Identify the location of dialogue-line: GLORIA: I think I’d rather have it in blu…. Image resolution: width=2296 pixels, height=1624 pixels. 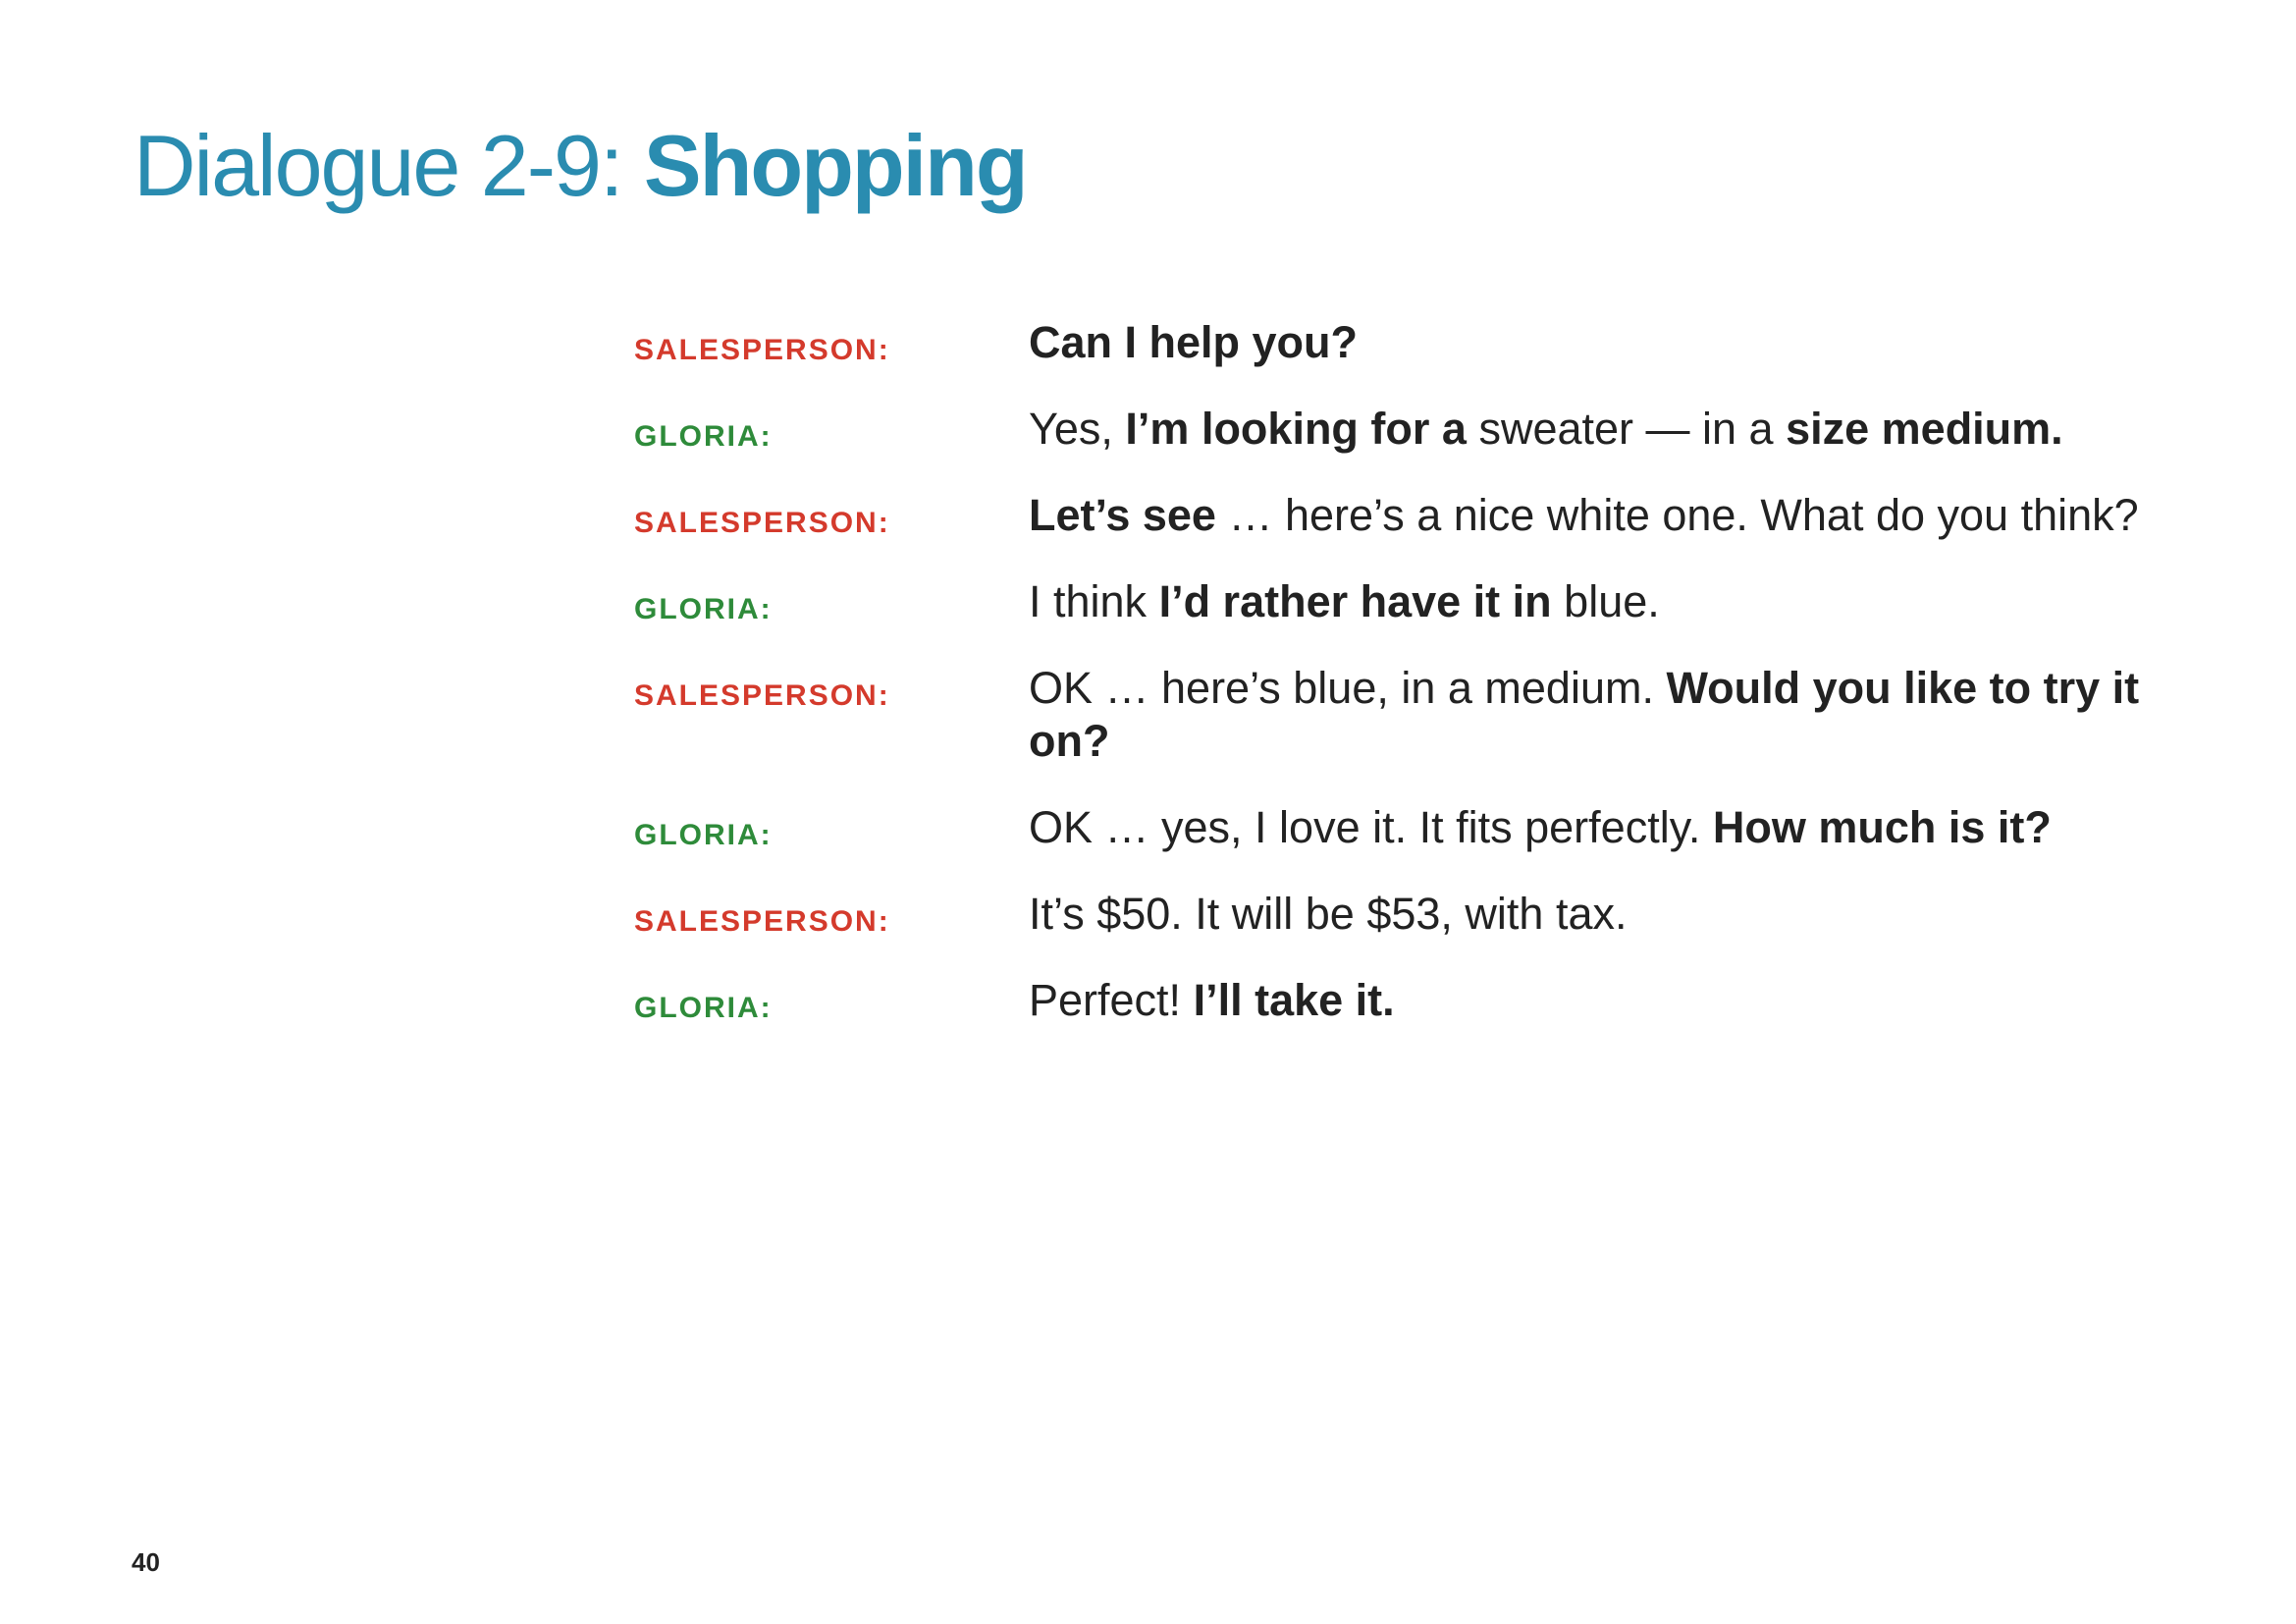
(1399, 601).